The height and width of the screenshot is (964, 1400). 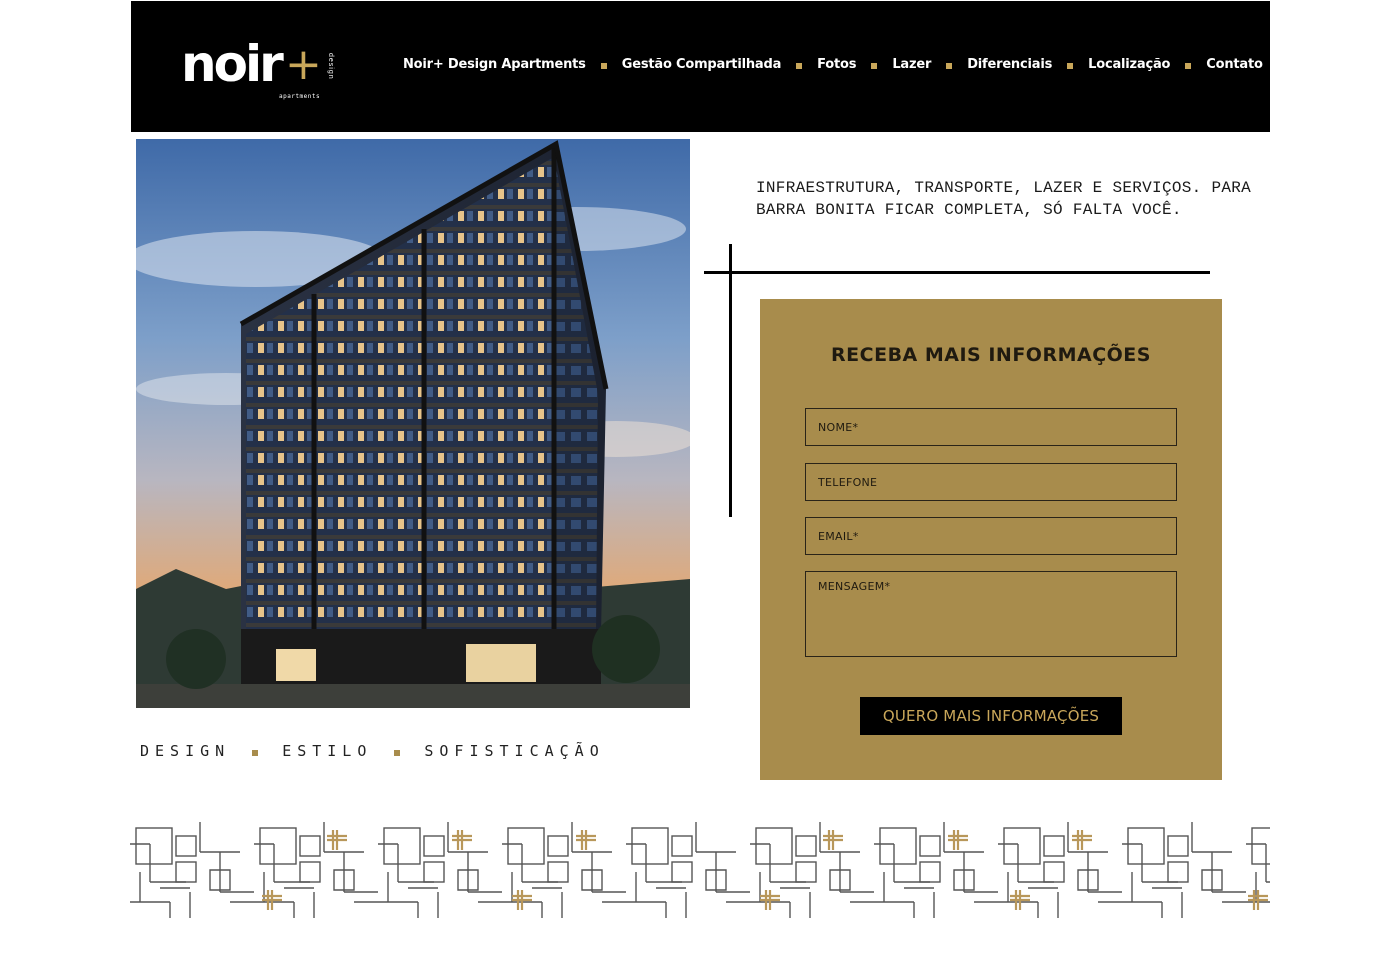 I want to click on decorative-horizontal-line, so click(x=957, y=272).